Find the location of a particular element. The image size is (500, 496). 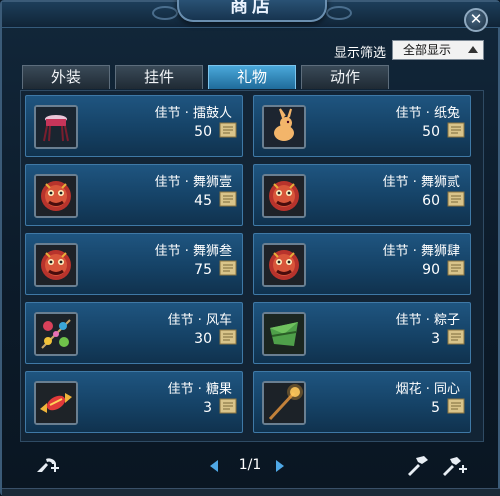

item-name: 烟花 · 同心 is located at coordinates (427, 389).